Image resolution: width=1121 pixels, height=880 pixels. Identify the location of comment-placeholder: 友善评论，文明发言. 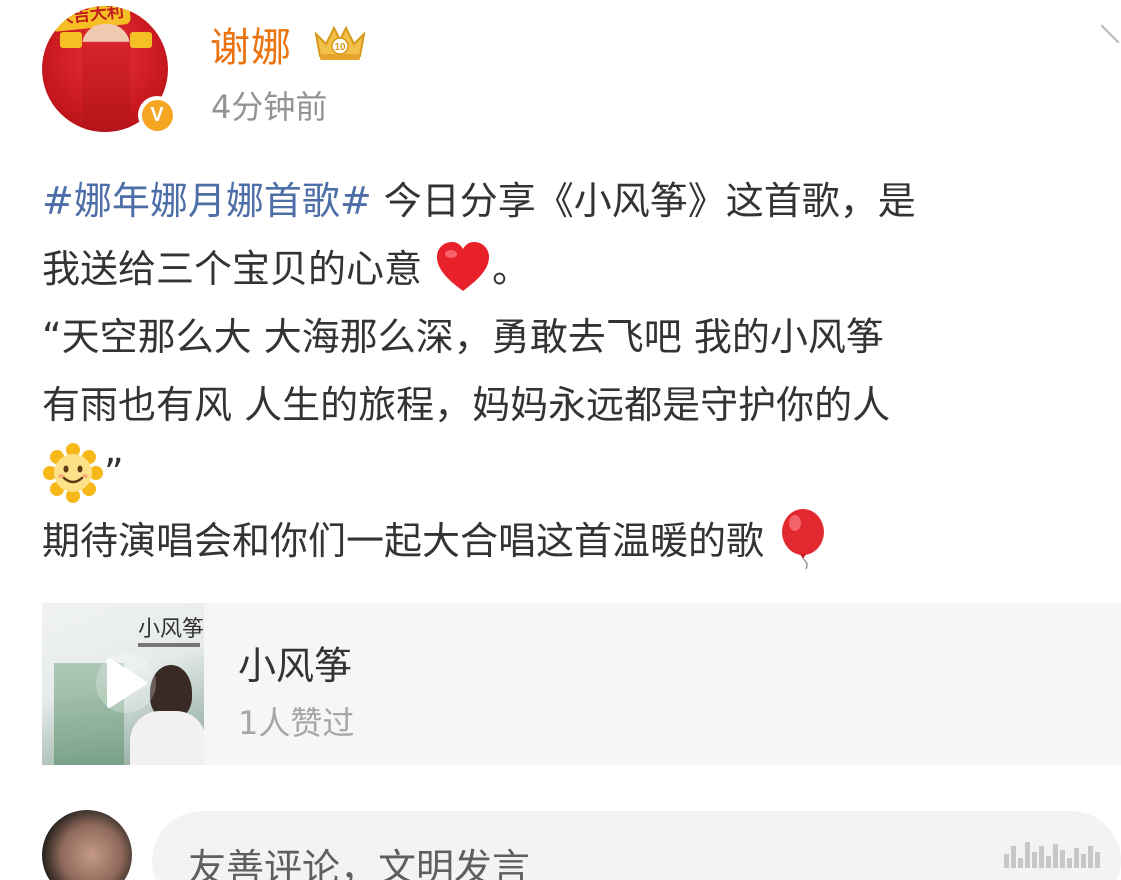
(359, 863).